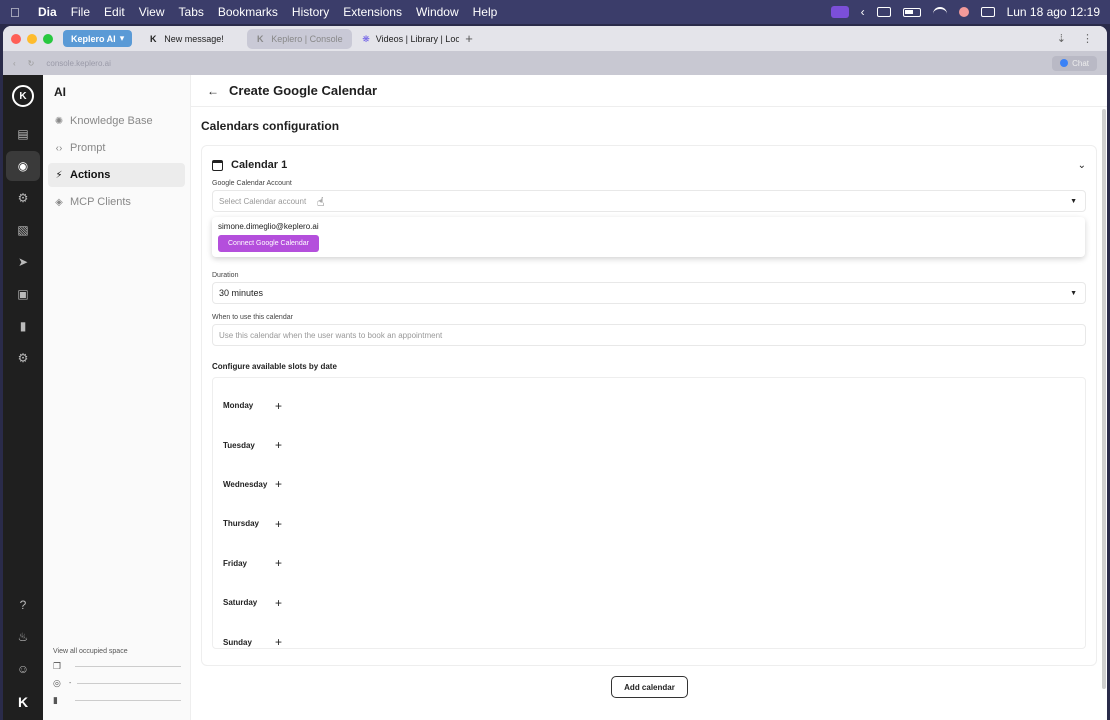  I want to click on slot-row-monday: Monday +, so click(649, 405).